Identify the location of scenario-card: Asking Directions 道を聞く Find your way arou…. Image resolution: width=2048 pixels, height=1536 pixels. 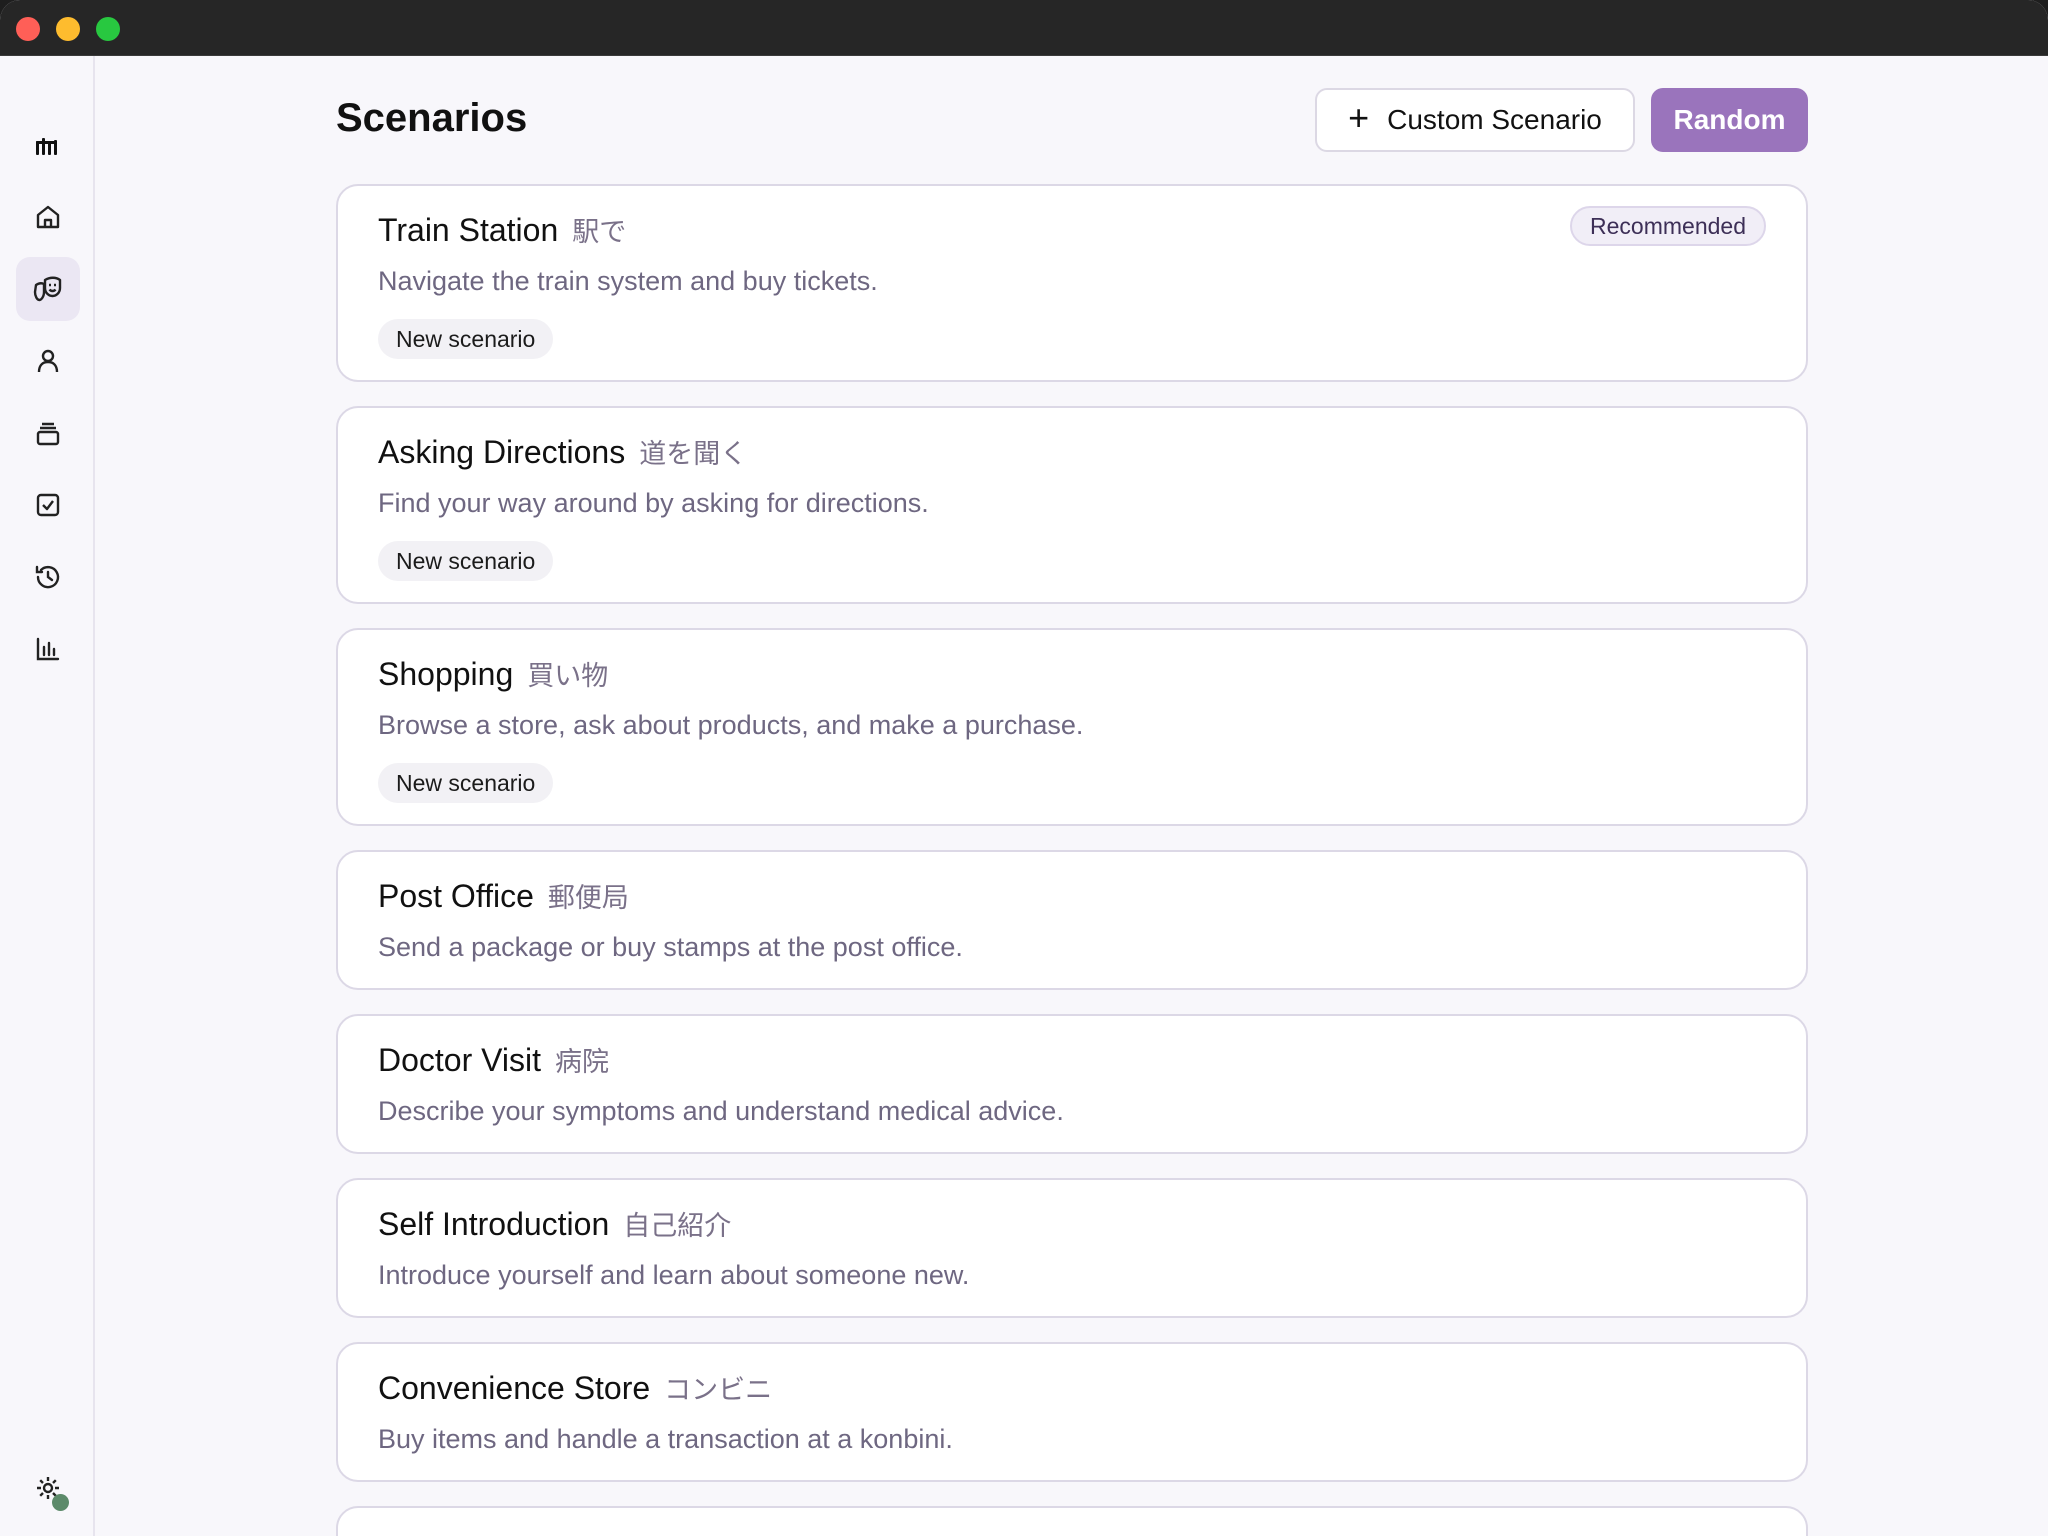
(1072, 505).